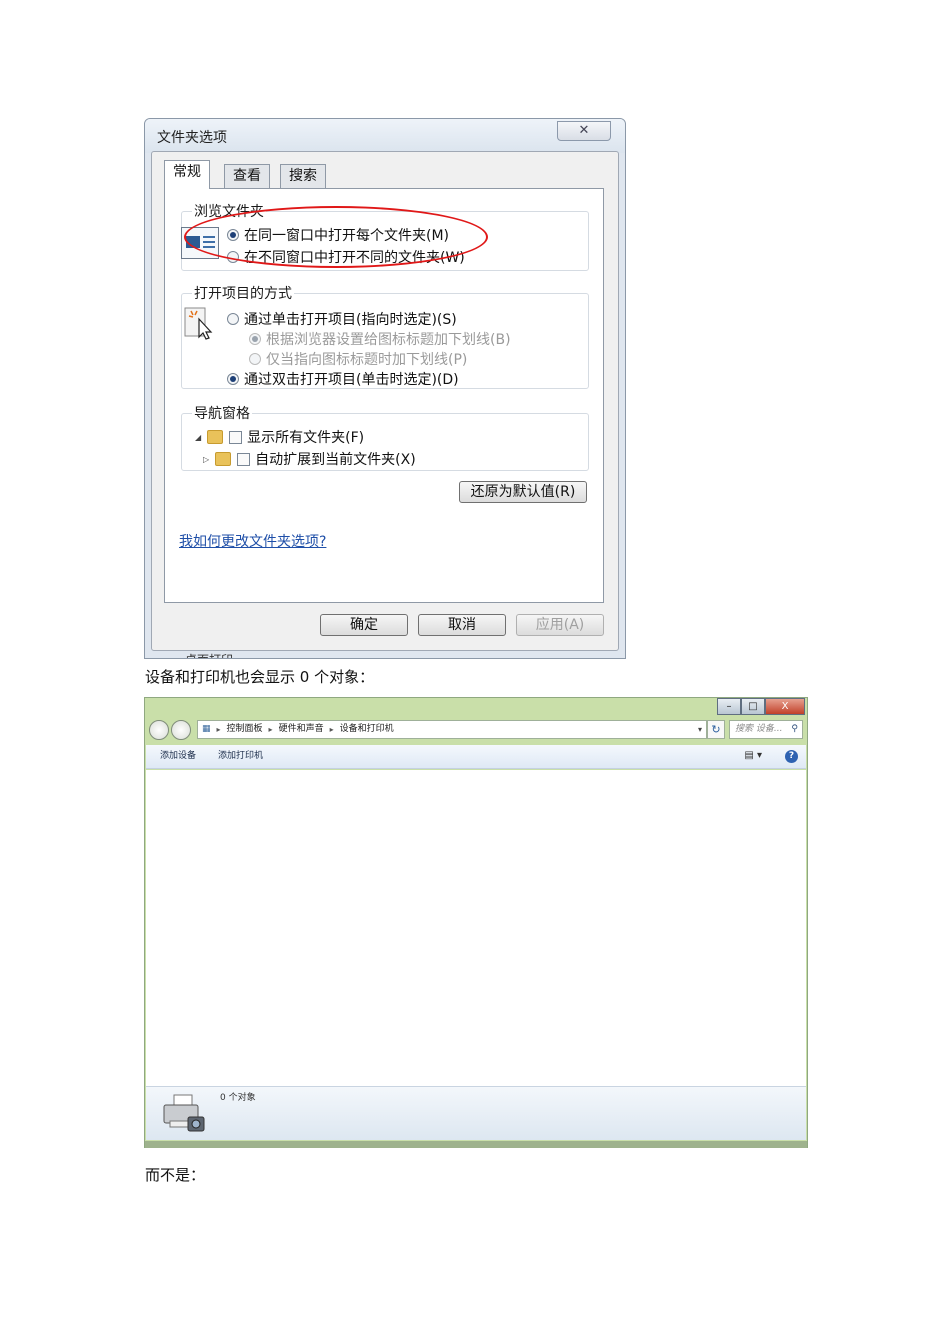  I want to click on breadcrumb-item: 硬件和声音, so click(301, 729).